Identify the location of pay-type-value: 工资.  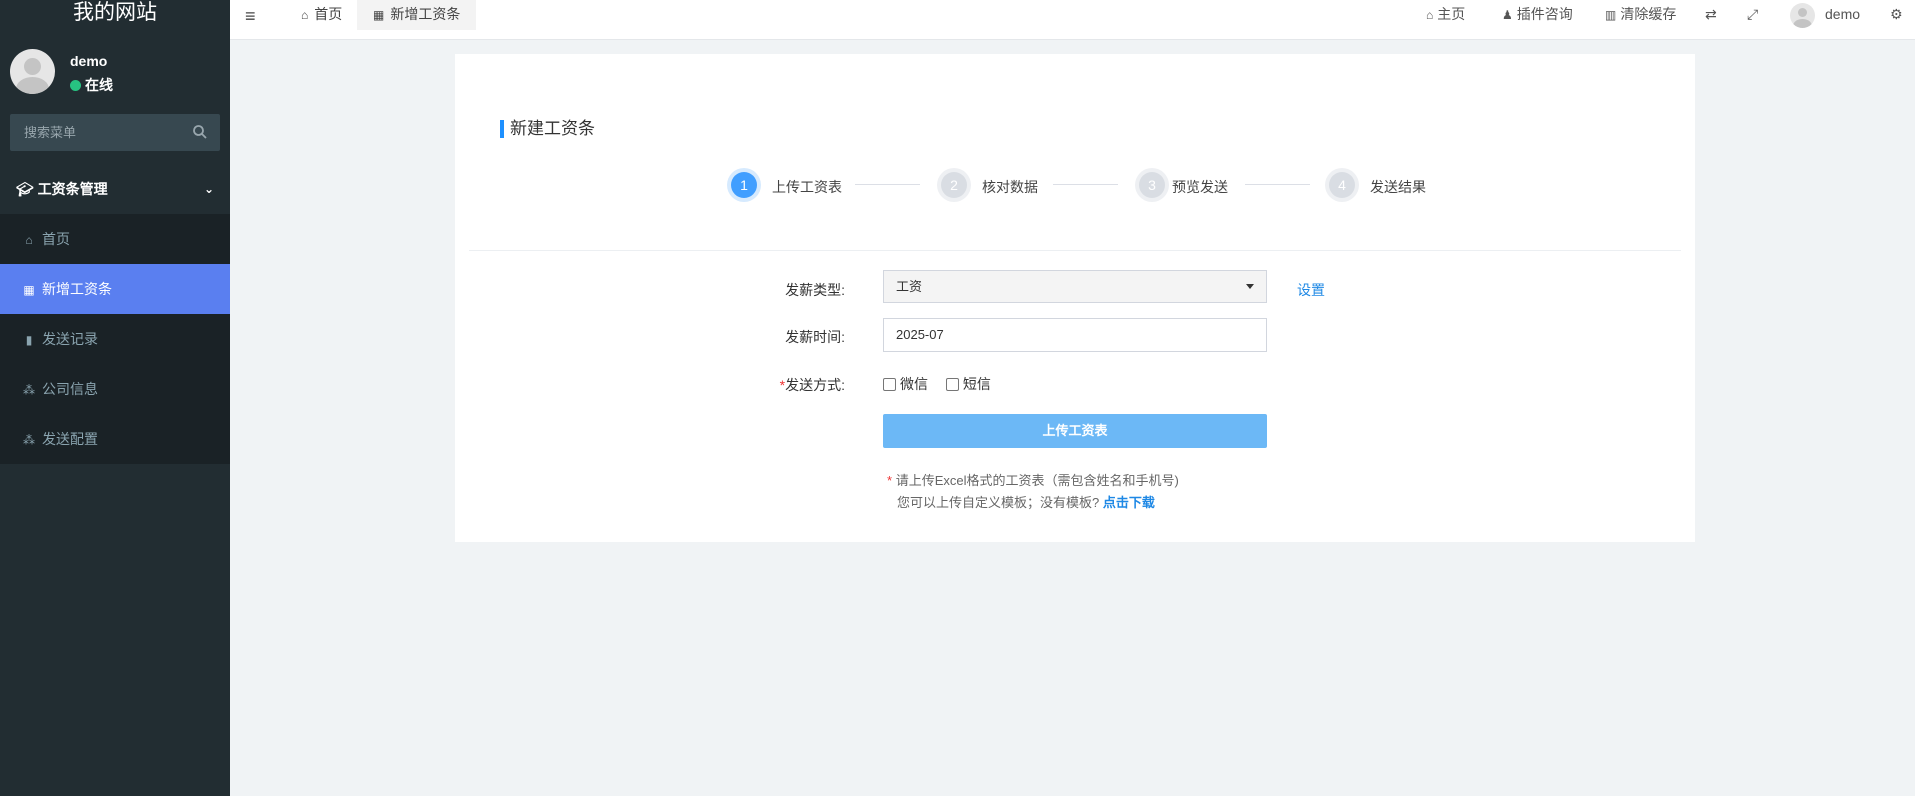
(909, 286).